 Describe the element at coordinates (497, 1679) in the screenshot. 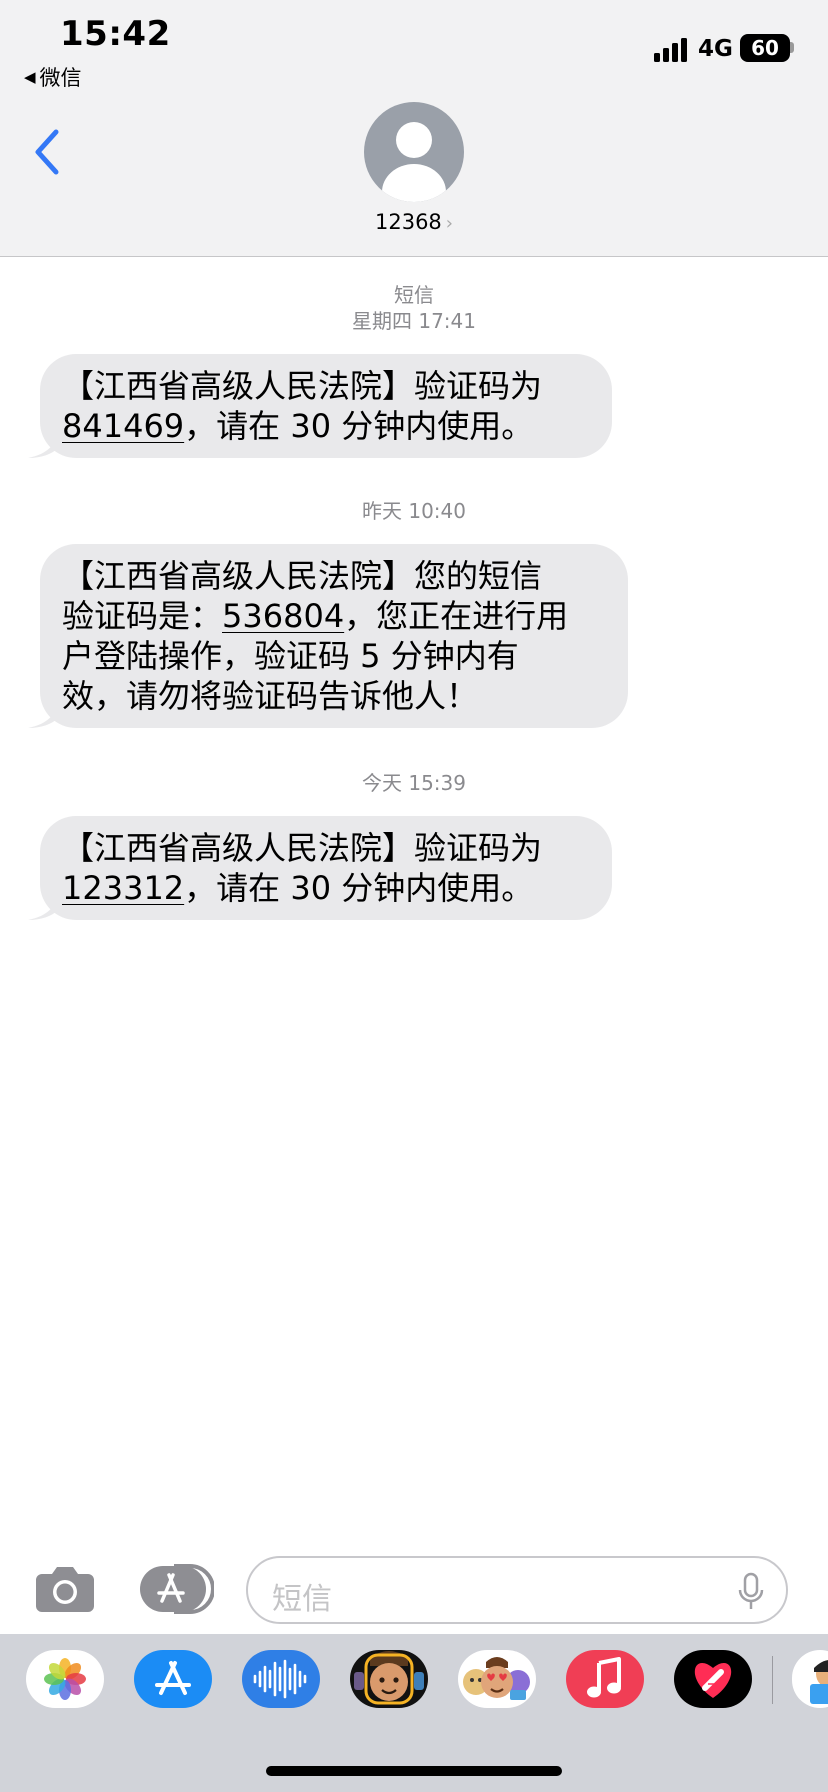

I see `animoji-icon` at that location.